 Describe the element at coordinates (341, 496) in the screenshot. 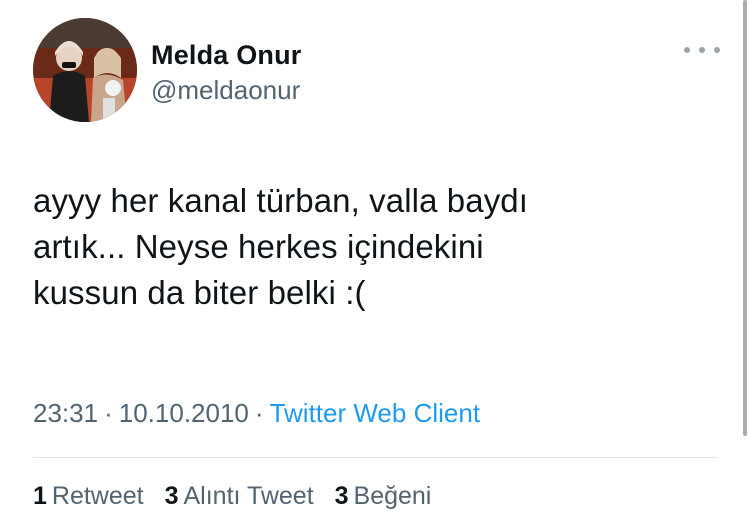

I see `likes-count: 3` at that location.